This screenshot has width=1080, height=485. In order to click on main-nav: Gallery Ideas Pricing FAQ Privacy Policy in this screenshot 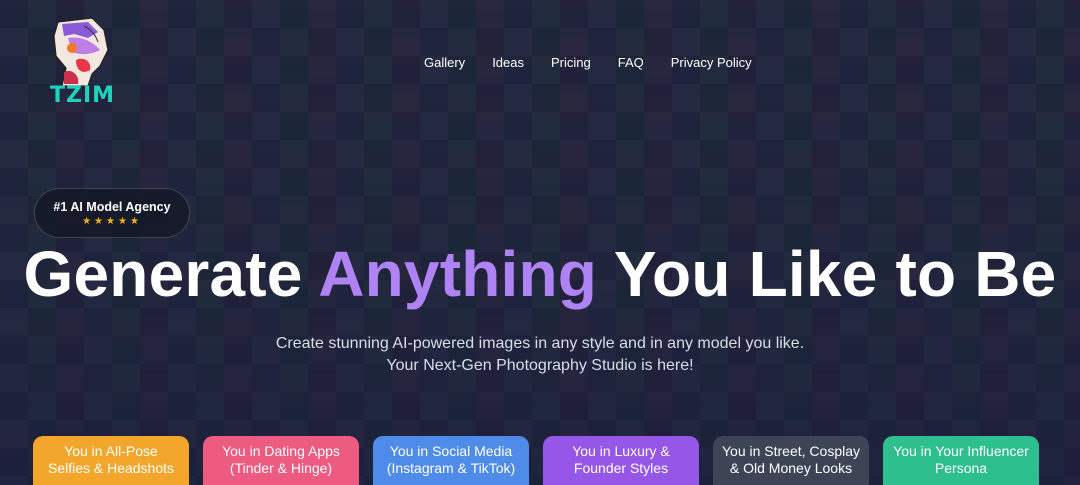, I will do `click(588, 63)`.